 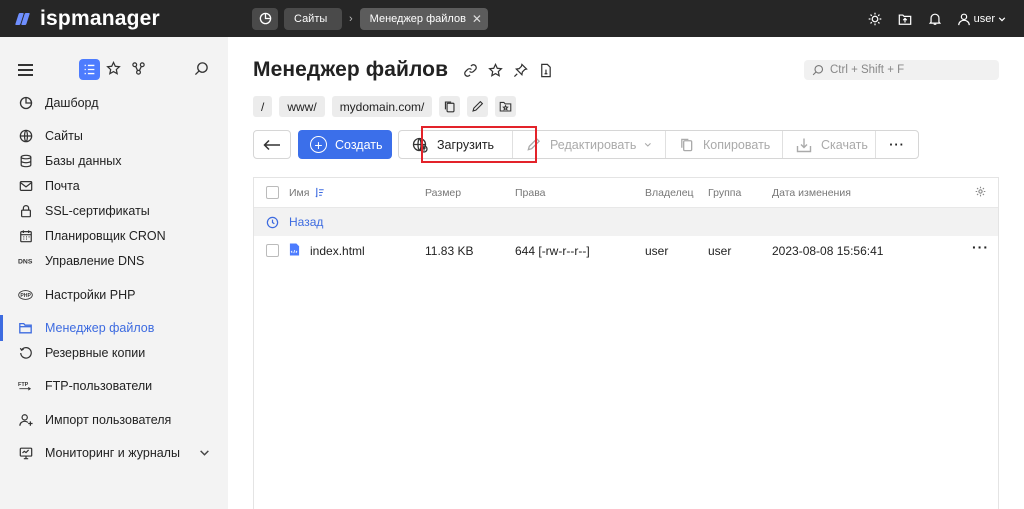 I want to click on link-icon, so click(x=470, y=70).